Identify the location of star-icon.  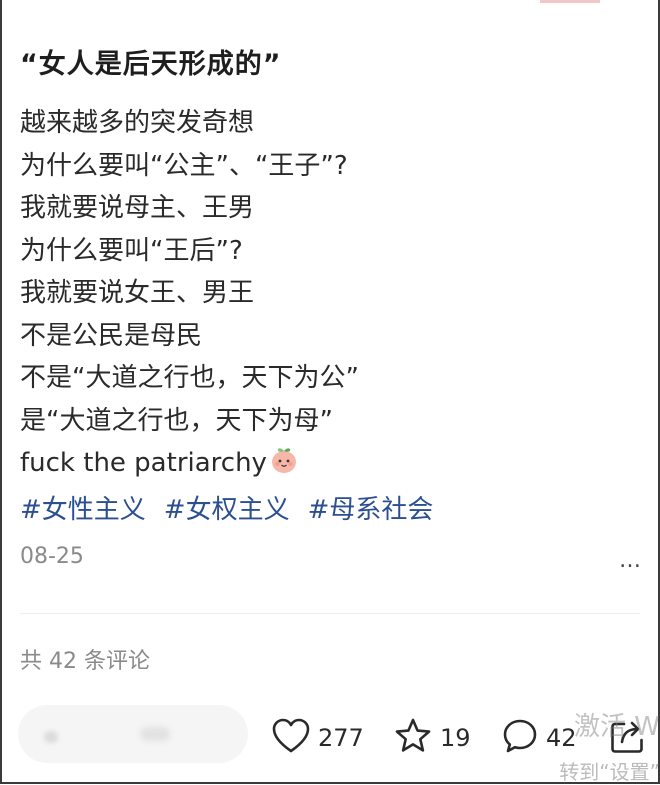
(413, 738).